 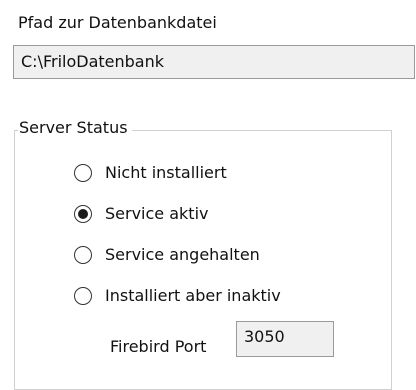 I want to click on radio-option-label: Installiert aber inaktiv, so click(x=193, y=295).